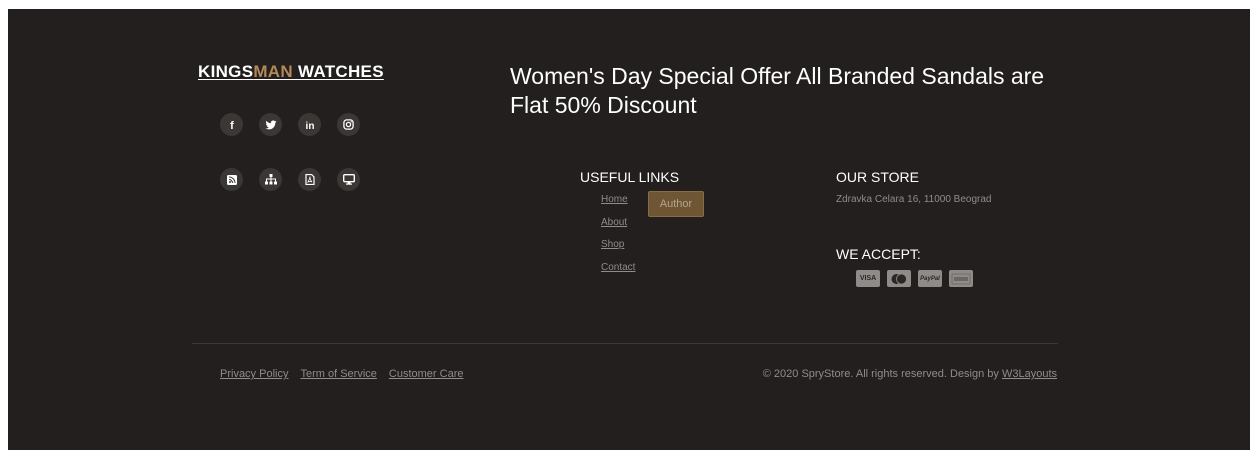  What do you see at coordinates (273, 71) in the screenshot?
I see `logo-text-man: MAN` at bounding box center [273, 71].